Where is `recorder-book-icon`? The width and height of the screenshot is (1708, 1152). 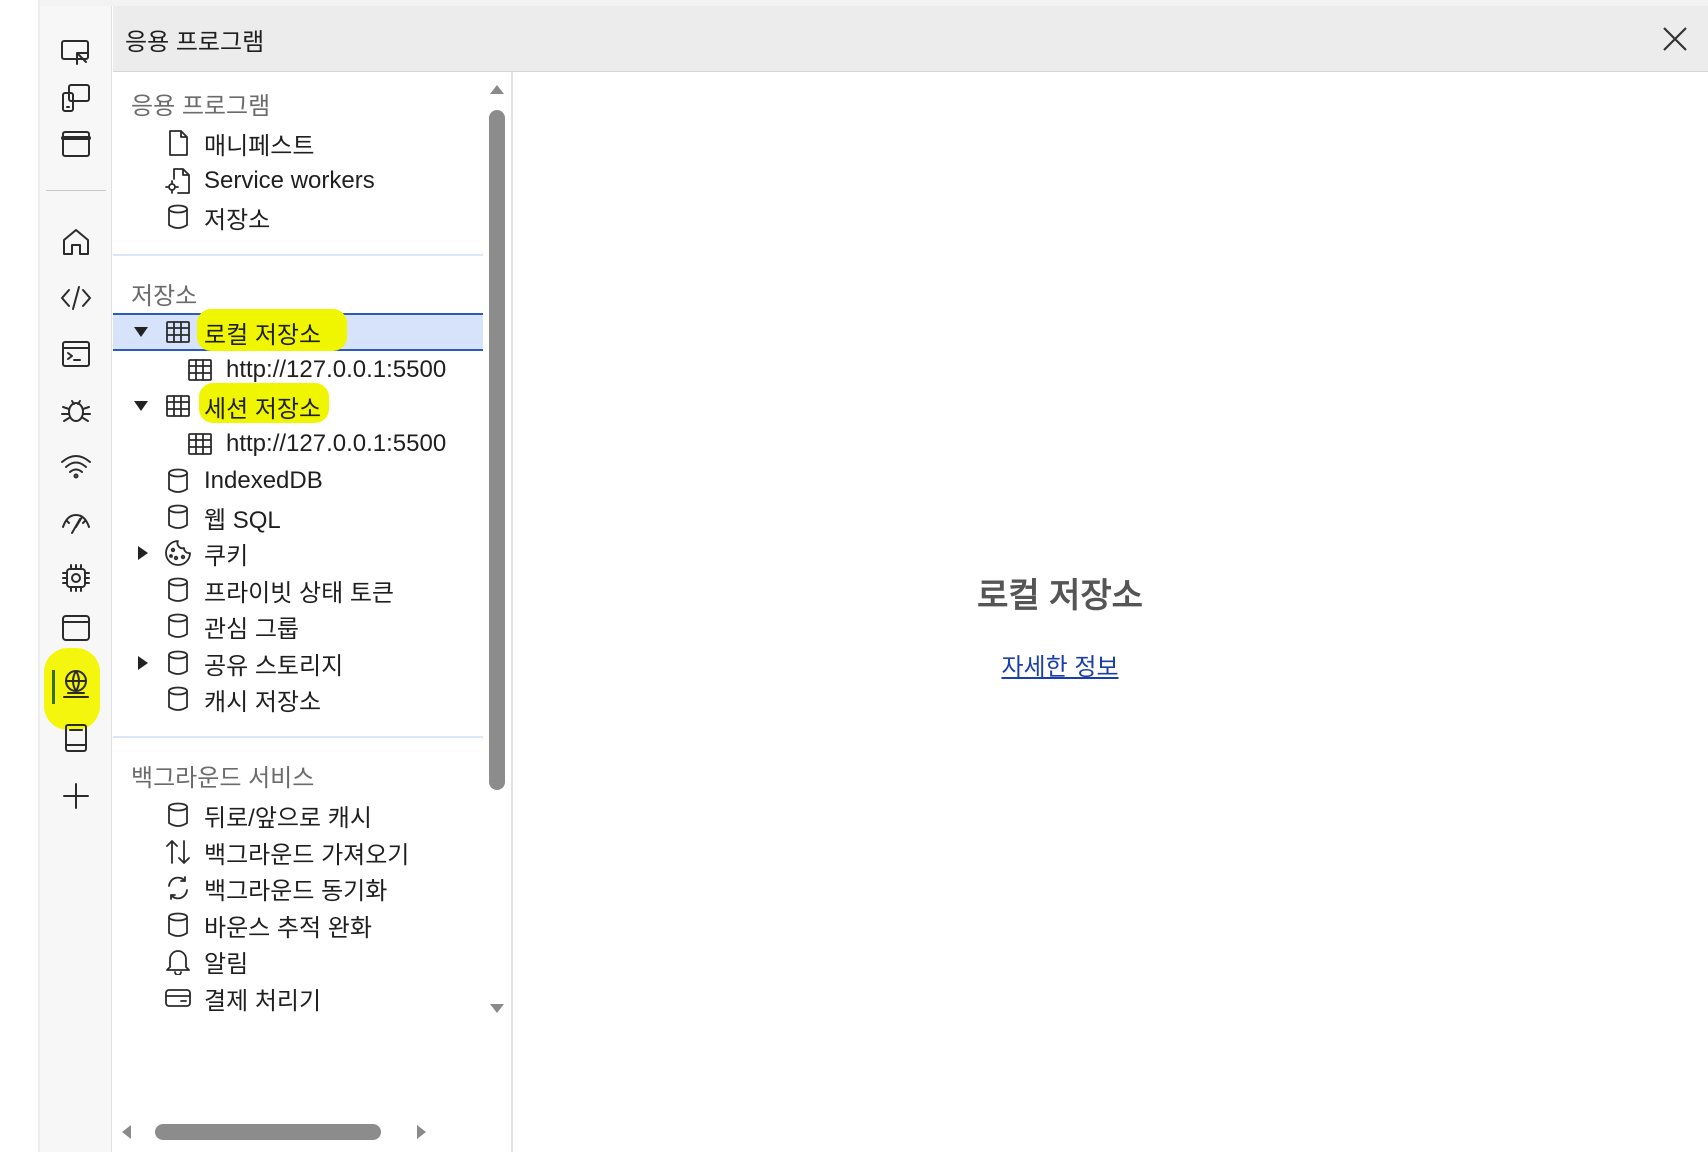
recorder-book-icon is located at coordinates (76, 738).